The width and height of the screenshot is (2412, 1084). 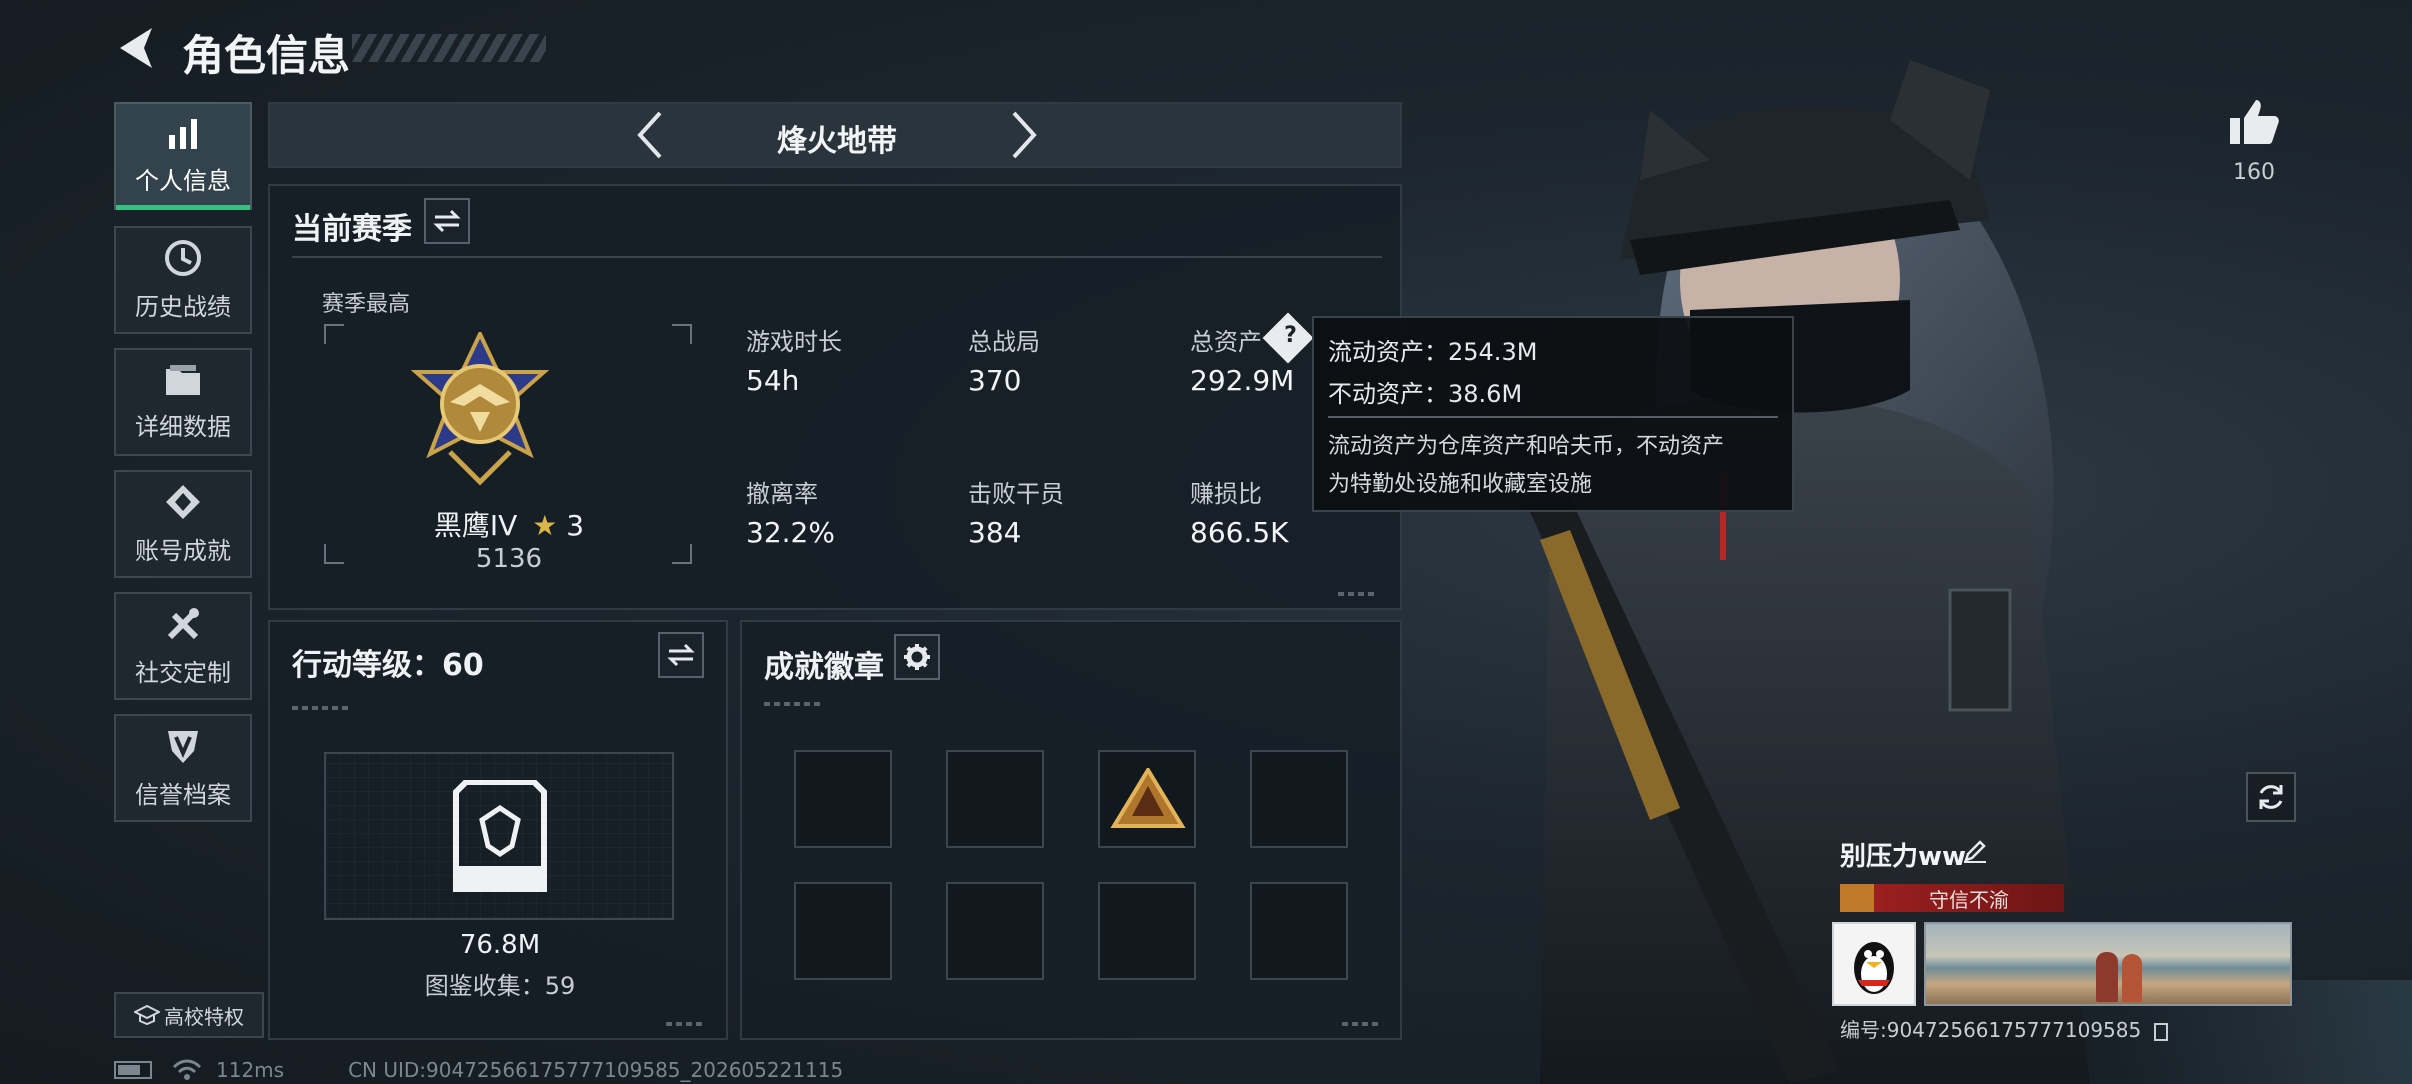 What do you see at coordinates (183, 257) in the screenshot?
I see `history-icon` at bounding box center [183, 257].